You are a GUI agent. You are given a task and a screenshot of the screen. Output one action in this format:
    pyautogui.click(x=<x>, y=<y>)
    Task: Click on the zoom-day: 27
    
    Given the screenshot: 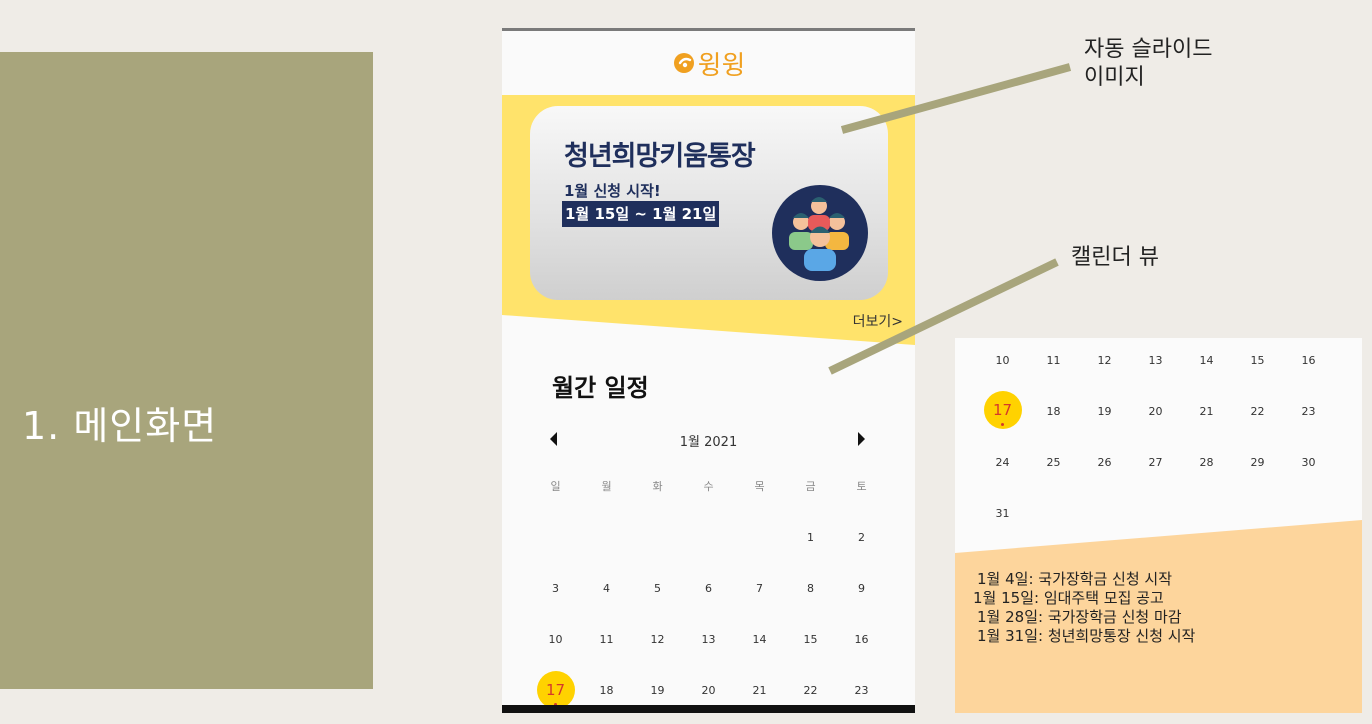 What is the action you would take?
    pyautogui.click(x=1155, y=477)
    